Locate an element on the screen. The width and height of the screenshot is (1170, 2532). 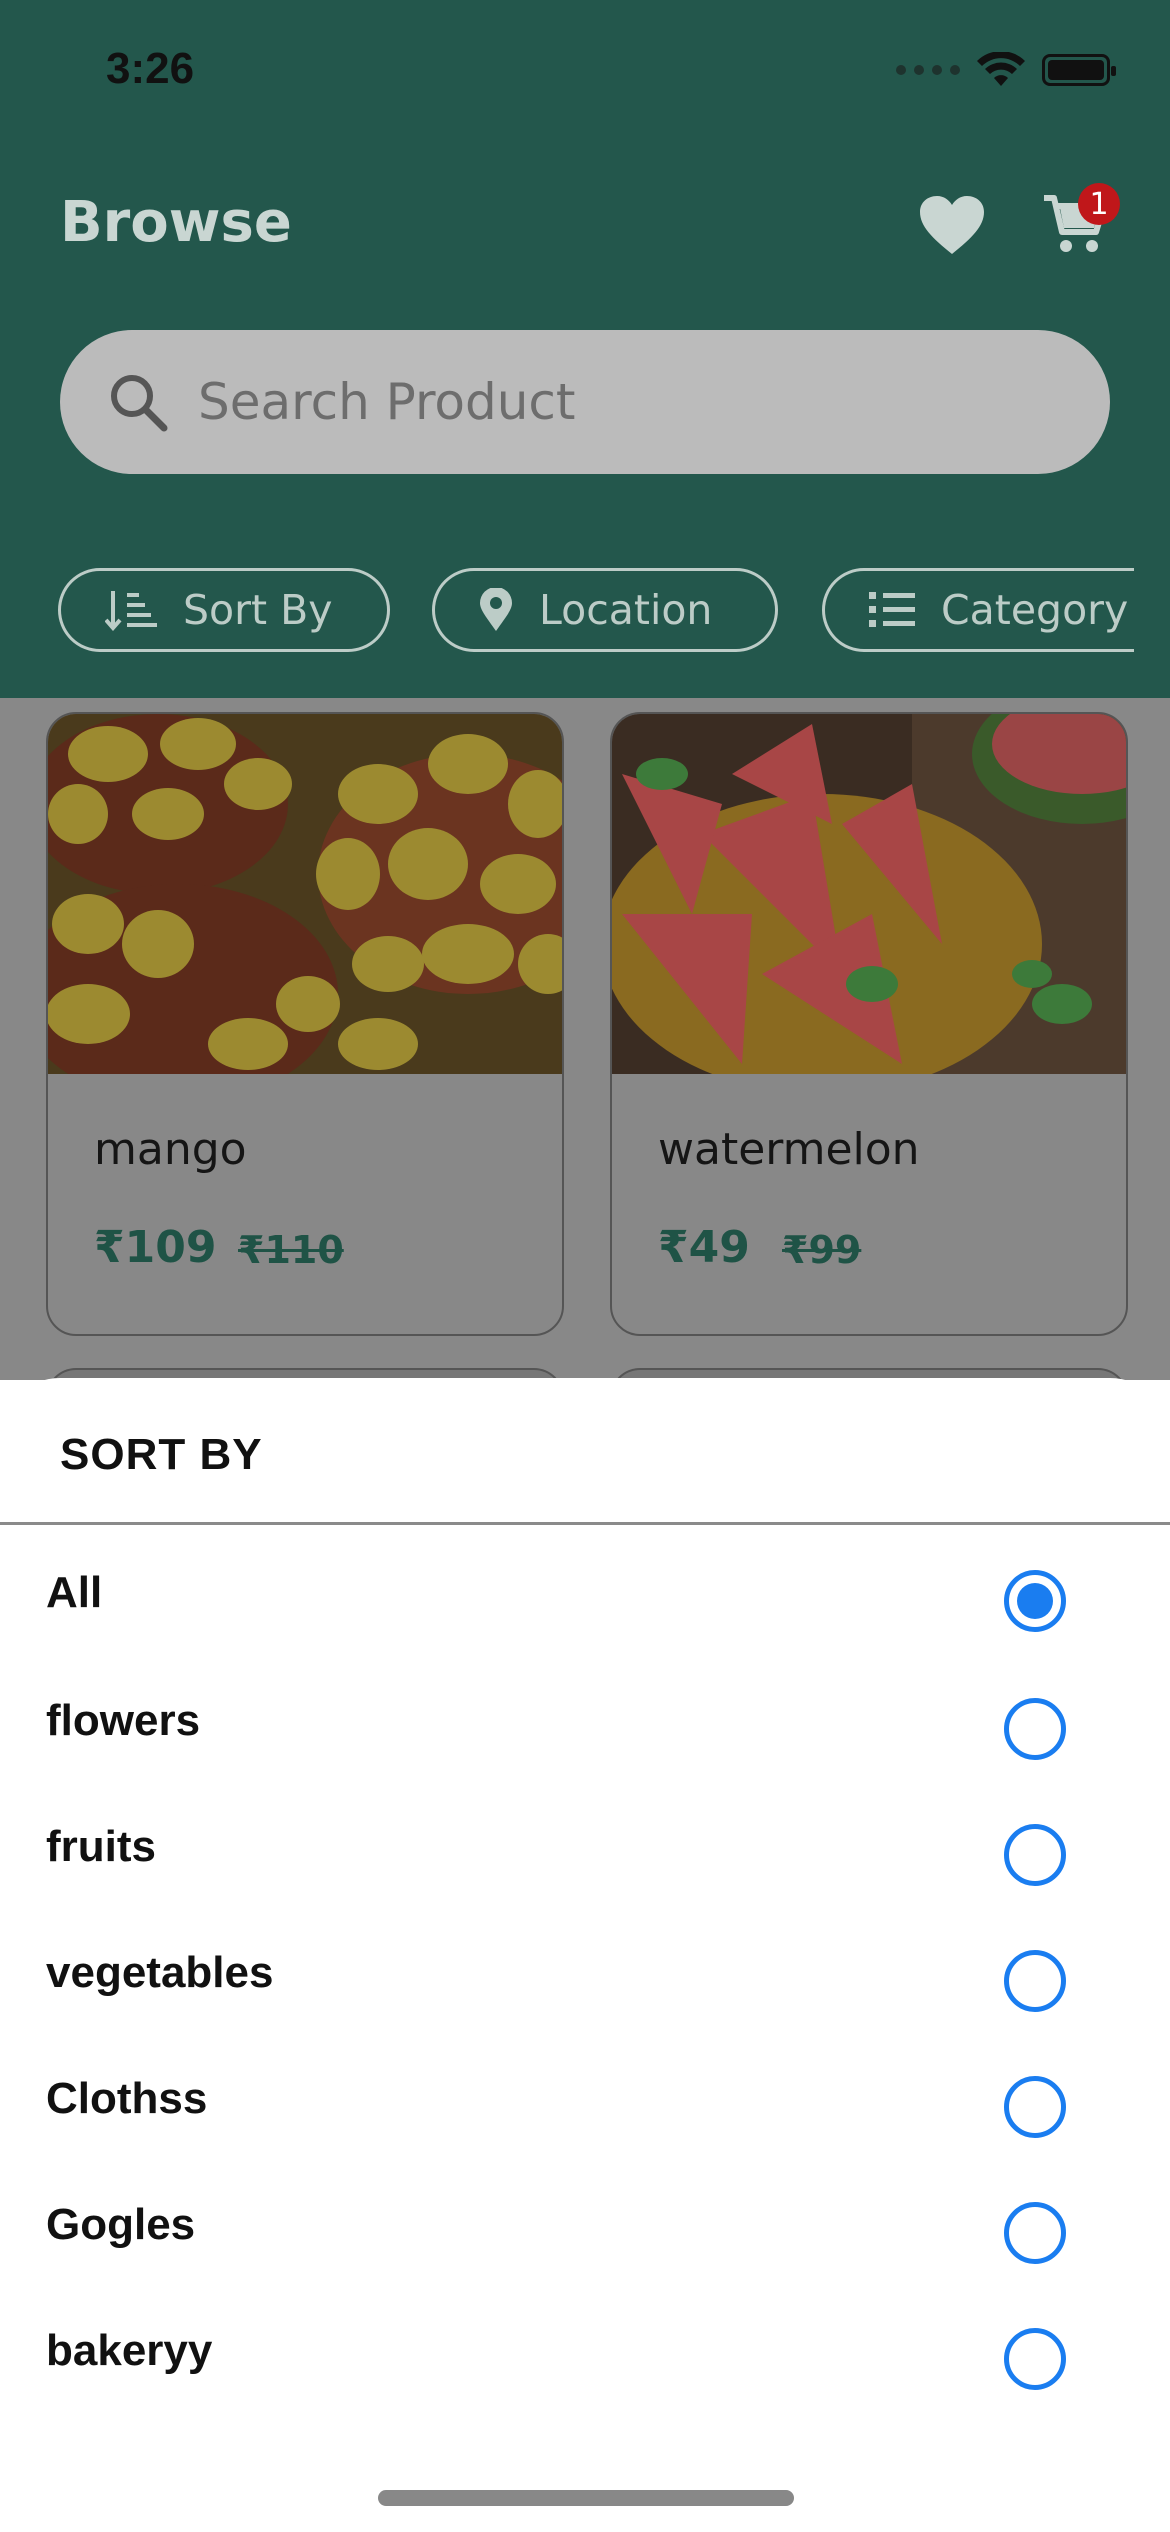
sort-by-chip: Sort By is located at coordinates (224, 610).